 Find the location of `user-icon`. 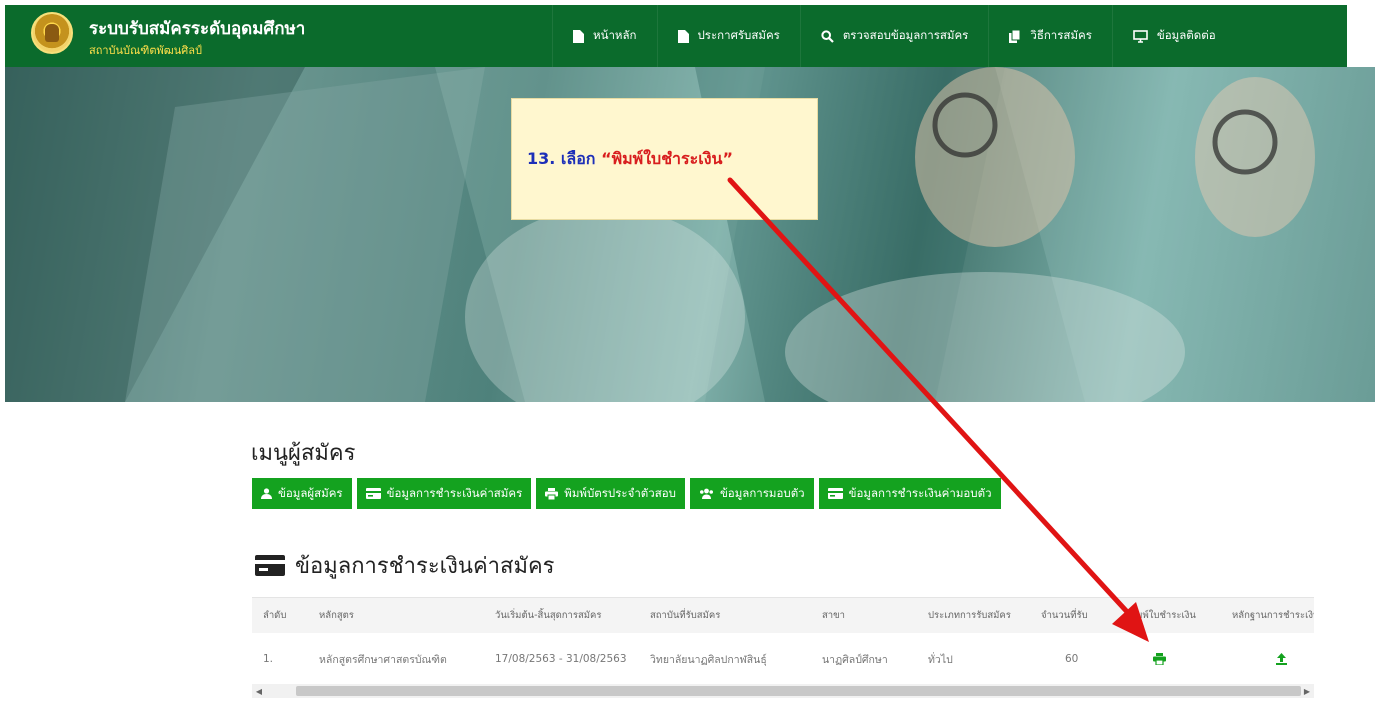

user-icon is located at coordinates (266, 493).